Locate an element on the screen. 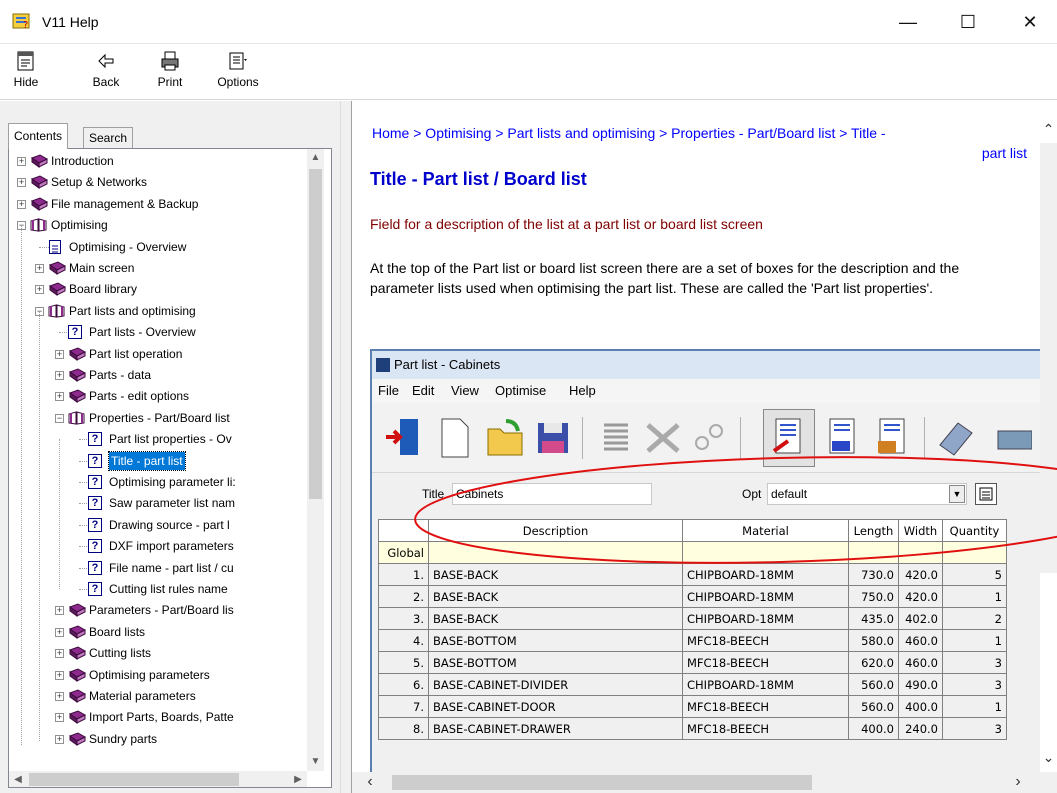  tree-hscroll-thumb is located at coordinates (134, 779).